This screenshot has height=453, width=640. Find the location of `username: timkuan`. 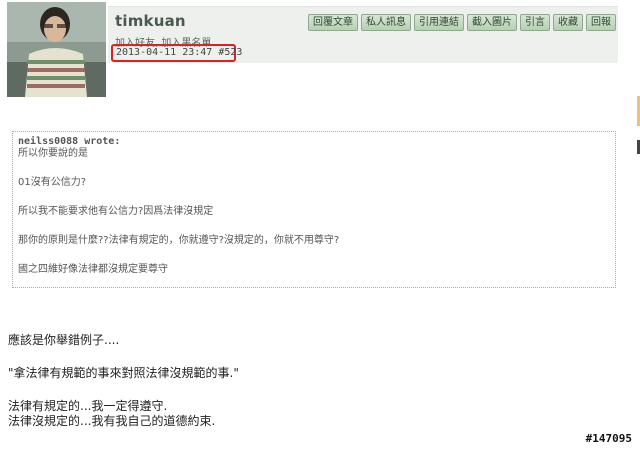

username: timkuan is located at coordinates (150, 21).